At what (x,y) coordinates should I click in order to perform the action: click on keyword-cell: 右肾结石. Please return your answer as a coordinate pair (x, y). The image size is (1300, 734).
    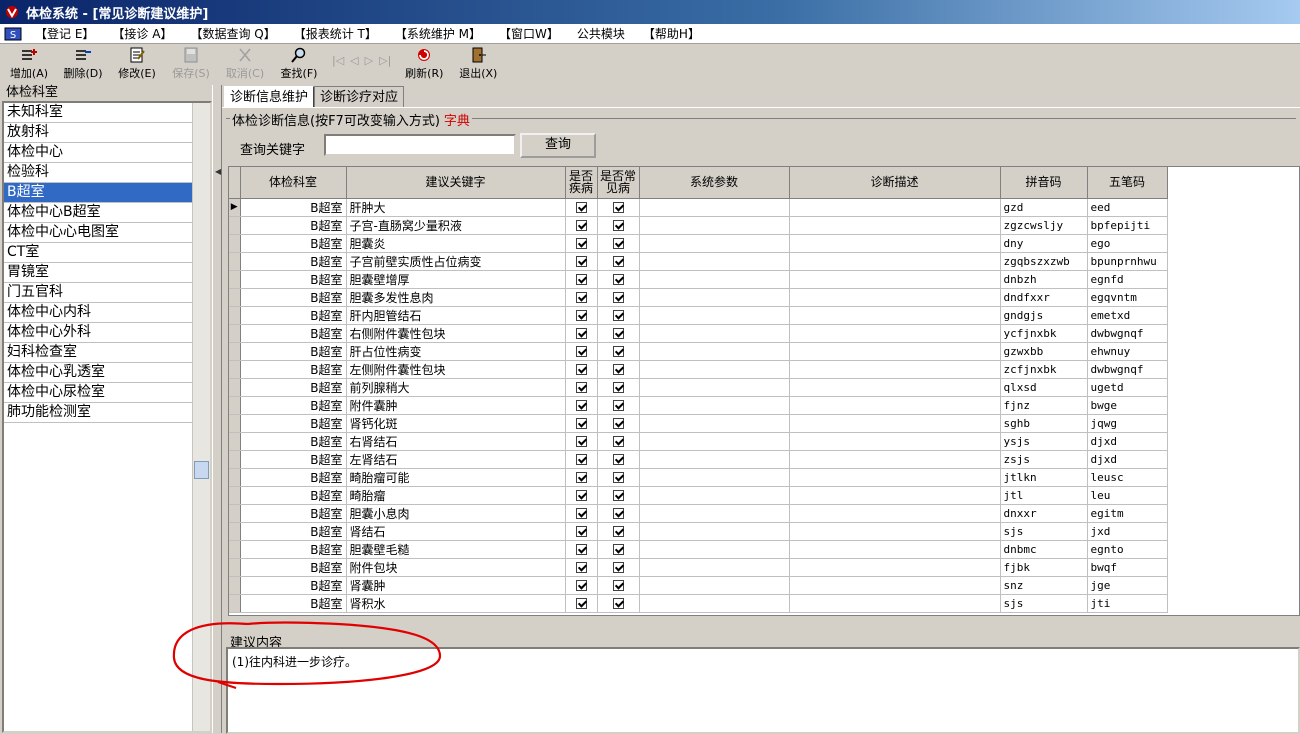
    Looking at the image, I should click on (456, 441).